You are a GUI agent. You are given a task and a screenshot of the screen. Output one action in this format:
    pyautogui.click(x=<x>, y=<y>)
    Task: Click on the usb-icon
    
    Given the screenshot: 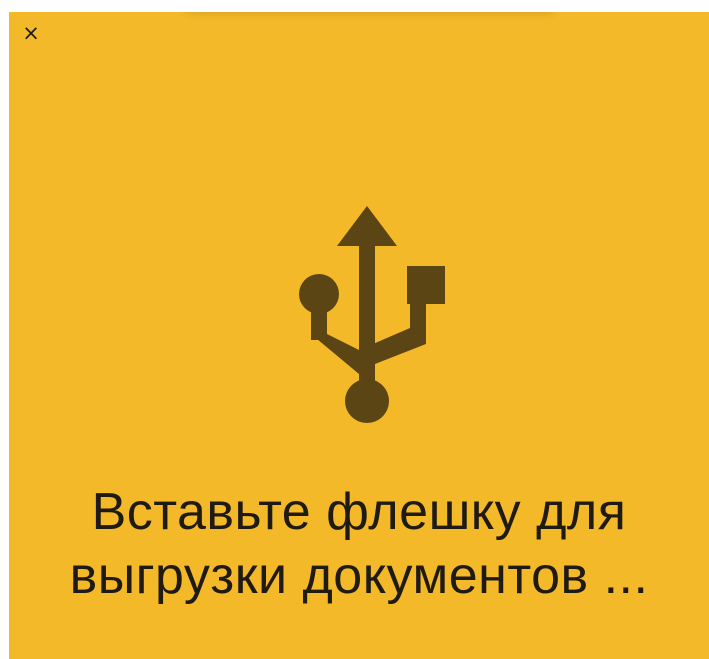 What is the action you would take?
    pyautogui.click(x=372, y=314)
    